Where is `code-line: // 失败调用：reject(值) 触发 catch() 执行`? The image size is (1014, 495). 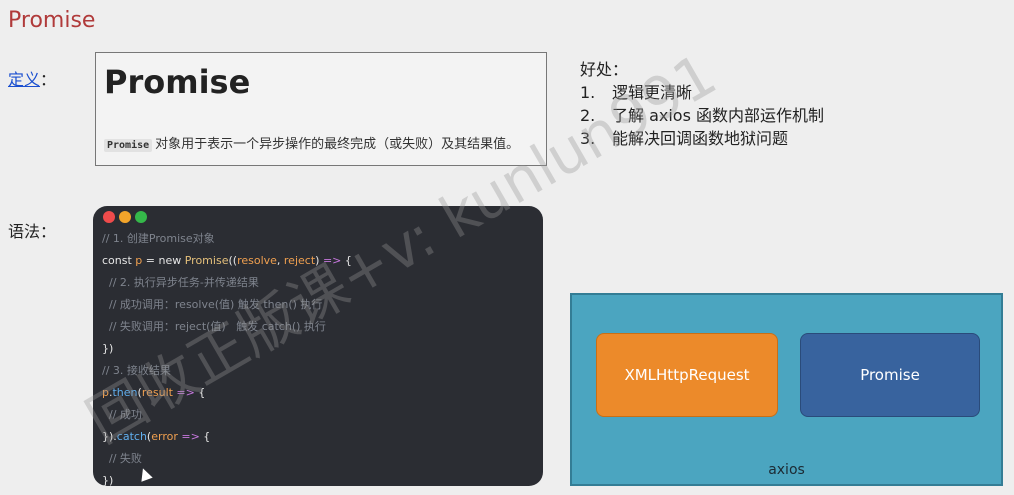
code-line: // 失败调用：reject(值) 触发 catch() 执行 is located at coordinates (227, 327).